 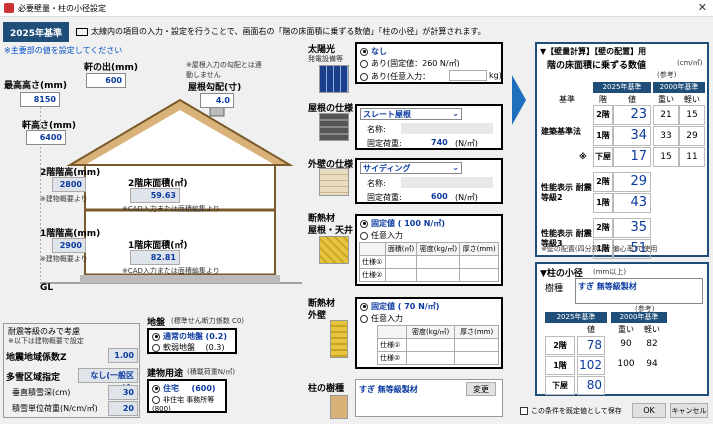 I want to click on coef-value: 17, so click(x=632, y=157).